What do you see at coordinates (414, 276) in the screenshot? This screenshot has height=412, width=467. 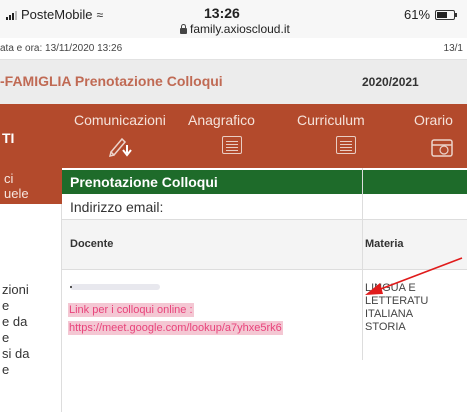 I see `annotation-arrow-icon` at bounding box center [414, 276].